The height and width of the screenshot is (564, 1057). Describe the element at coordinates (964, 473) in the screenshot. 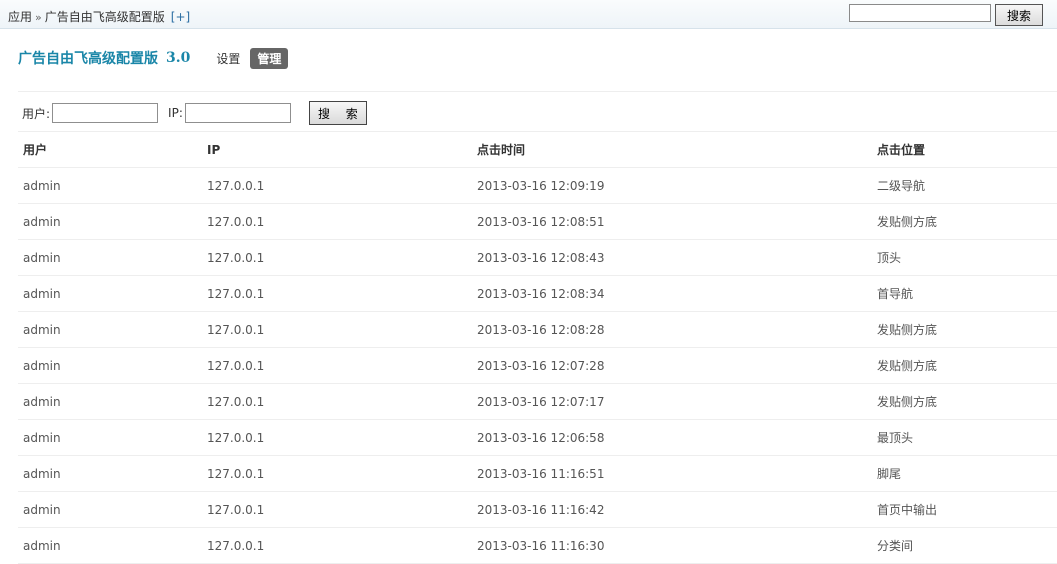

I see `cell-click-position: 脚尾` at that location.